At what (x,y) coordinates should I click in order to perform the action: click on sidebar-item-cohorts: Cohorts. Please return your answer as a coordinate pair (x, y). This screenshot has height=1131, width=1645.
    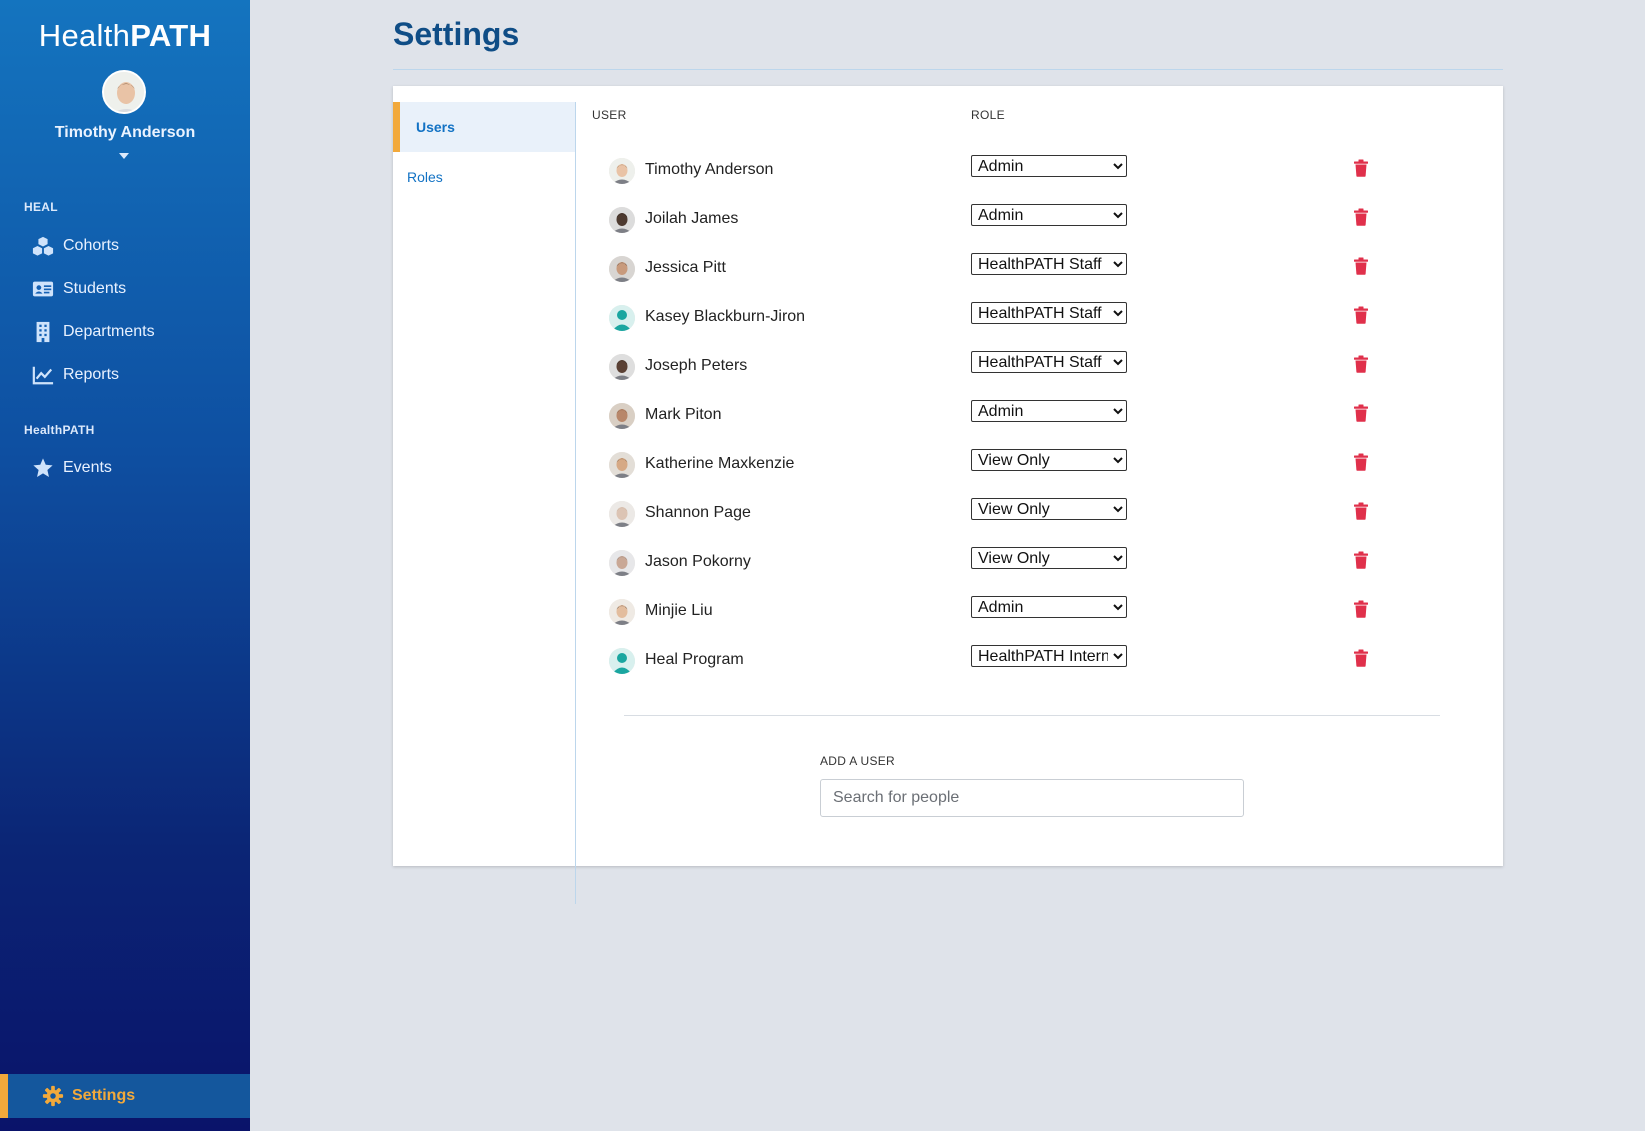
    Looking at the image, I should click on (75, 246).